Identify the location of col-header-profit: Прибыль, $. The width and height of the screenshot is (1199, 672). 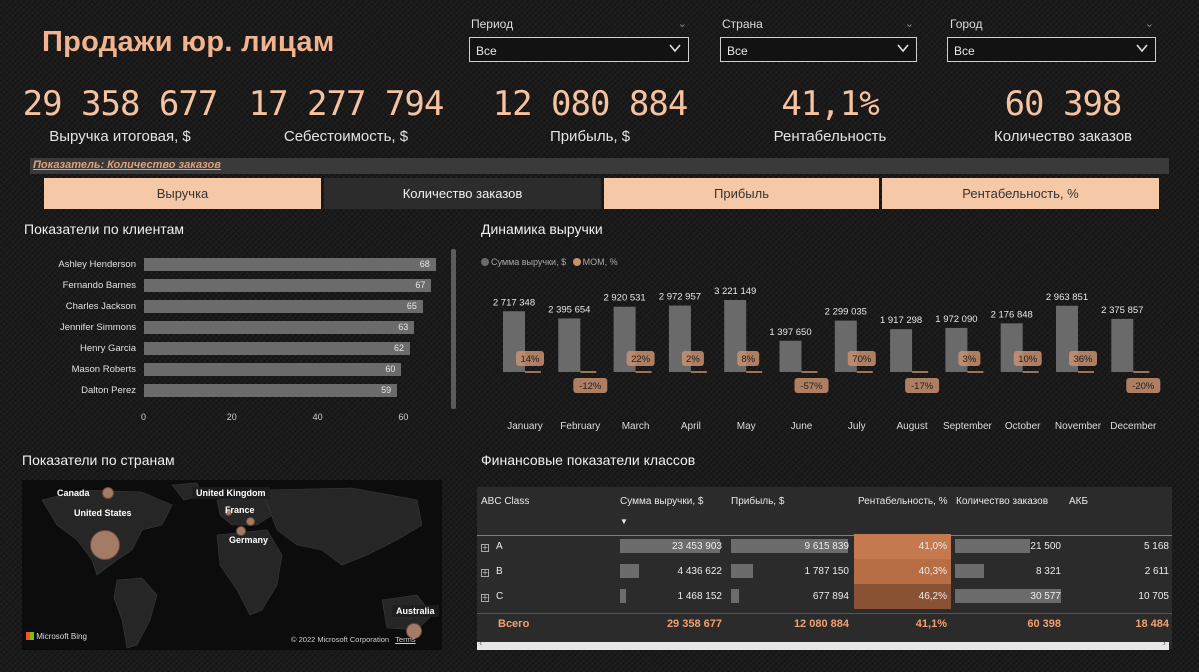
(757, 502).